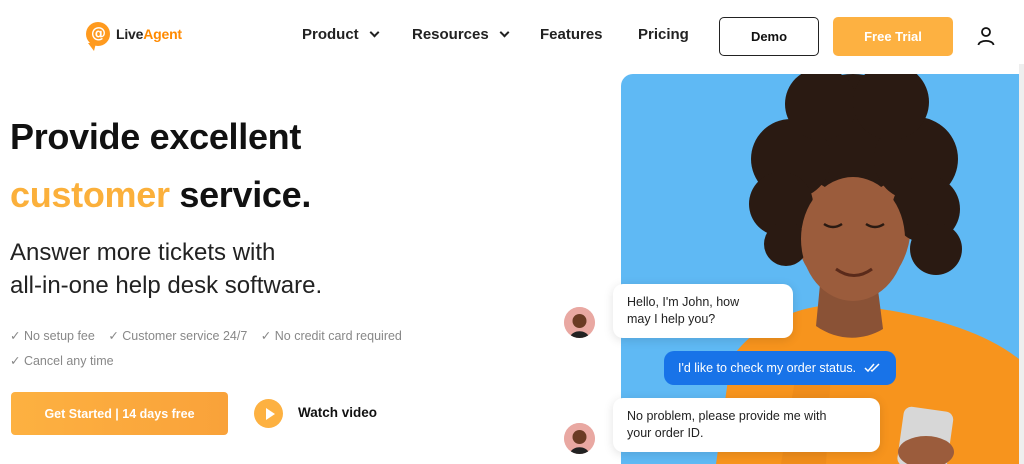 This screenshot has width=1024, height=464. I want to click on nav-resources-label: Resources, so click(450, 34).